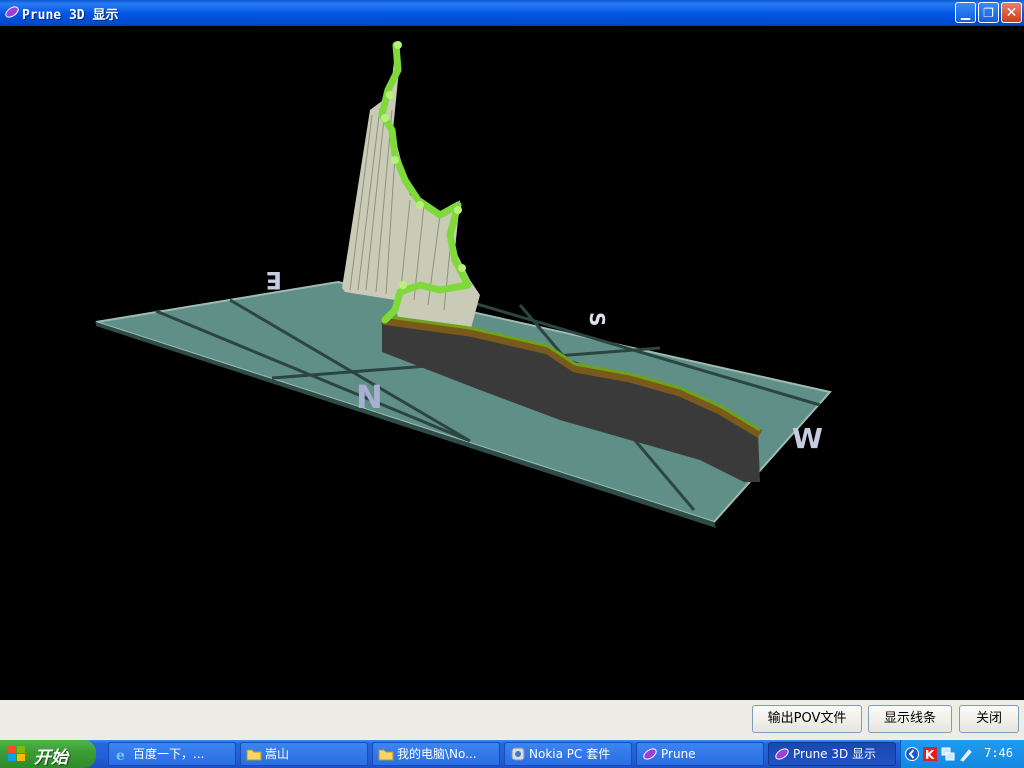 This screenshot has height=768, width=1024. I want to click on close-button: 关闭, so click(989, 719).